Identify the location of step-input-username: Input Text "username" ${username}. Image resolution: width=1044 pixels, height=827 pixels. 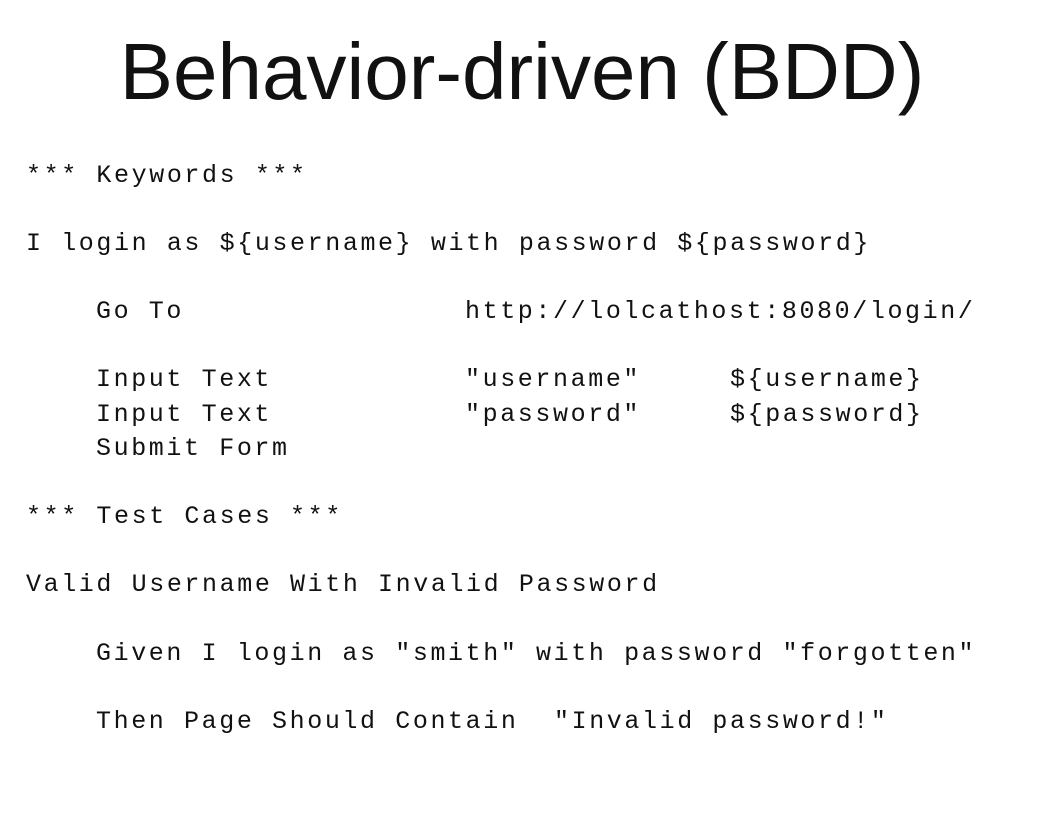
(526, 380).